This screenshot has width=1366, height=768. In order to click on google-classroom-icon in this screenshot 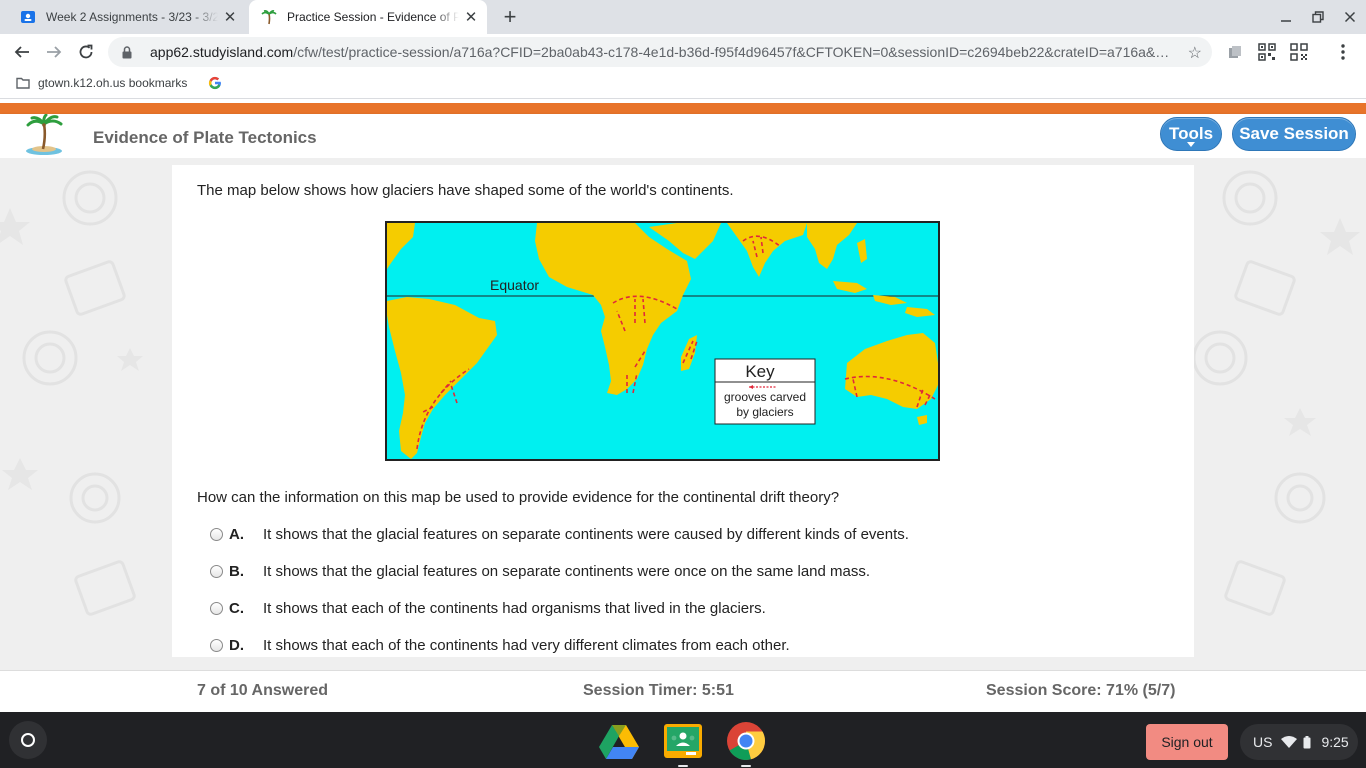, I will do `click(683, 744)`.